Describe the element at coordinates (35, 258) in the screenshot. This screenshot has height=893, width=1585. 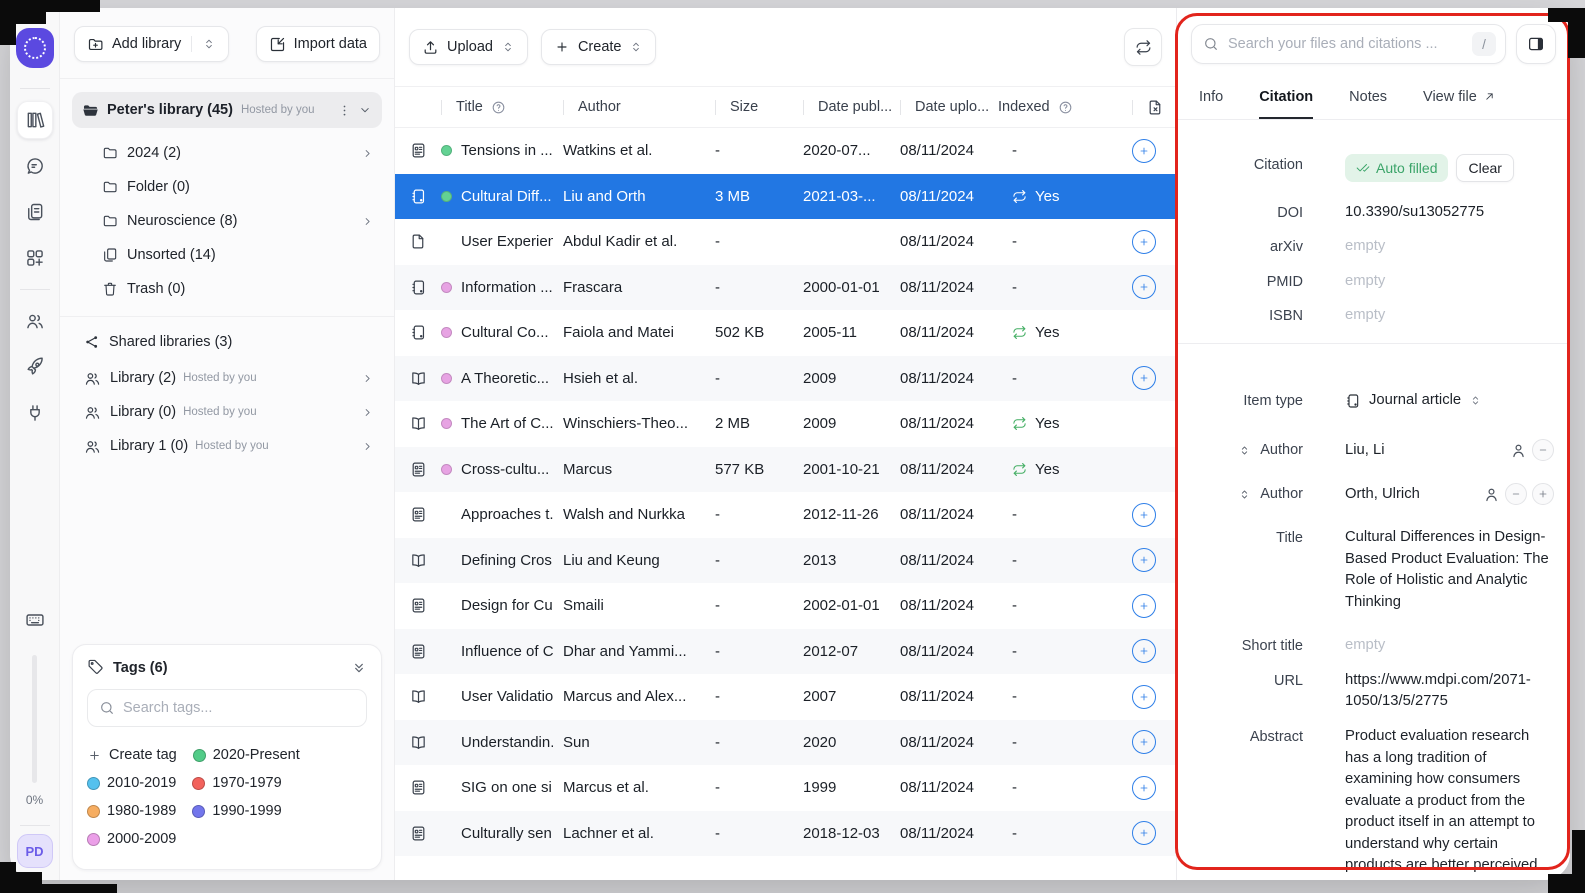
I see `rail-apps-button` at that location.